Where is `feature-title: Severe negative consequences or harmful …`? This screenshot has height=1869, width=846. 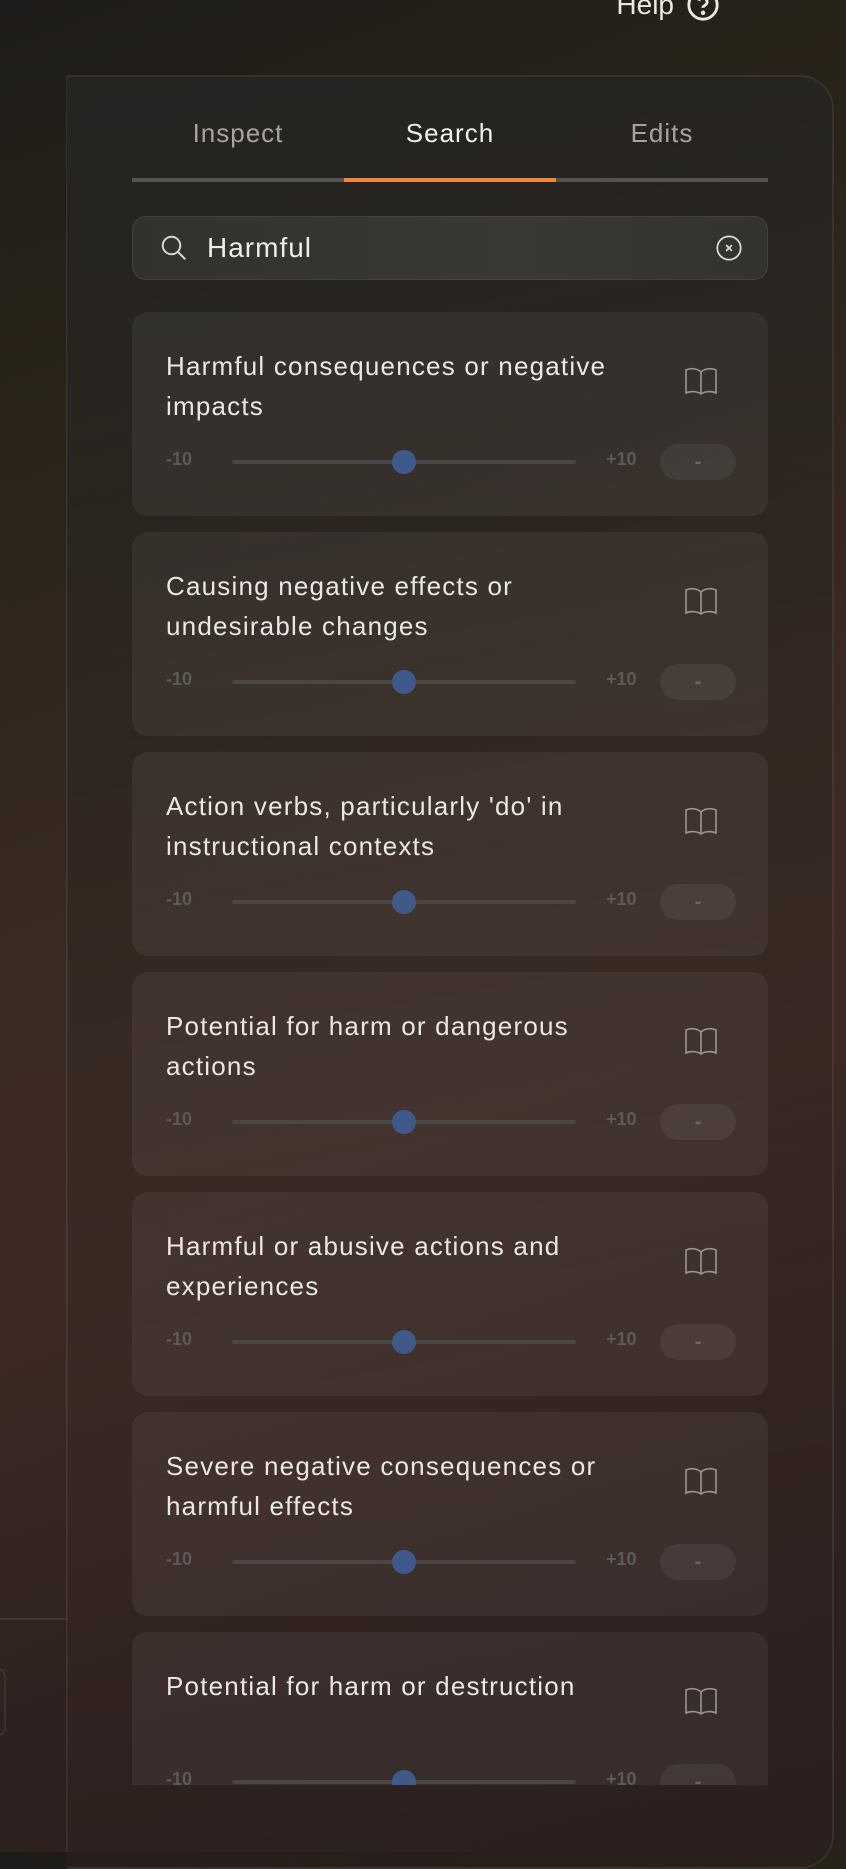
feature-title: Severe negative consequences or harmful … is located at coordinates (381, 1486).